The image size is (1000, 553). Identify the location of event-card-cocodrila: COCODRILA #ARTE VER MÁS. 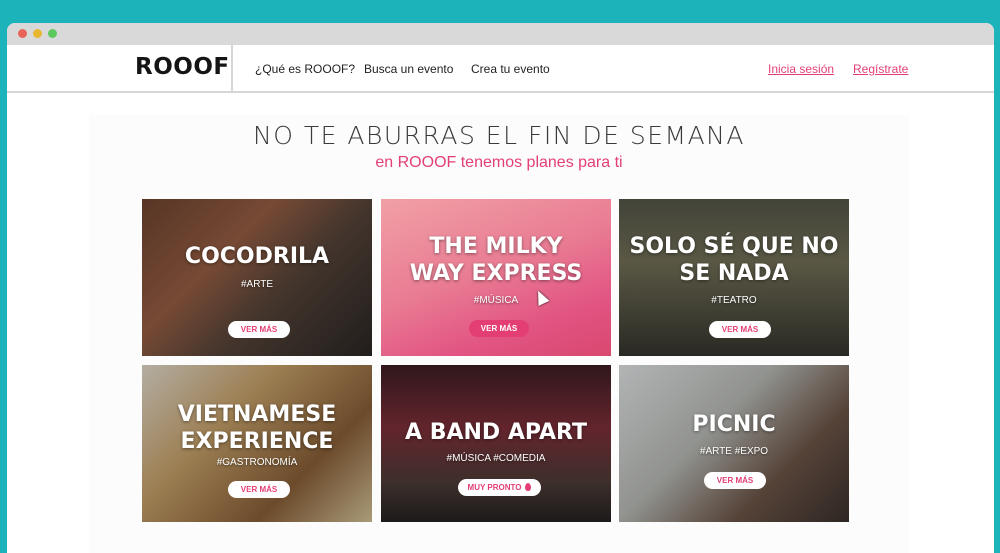
(257, 277).